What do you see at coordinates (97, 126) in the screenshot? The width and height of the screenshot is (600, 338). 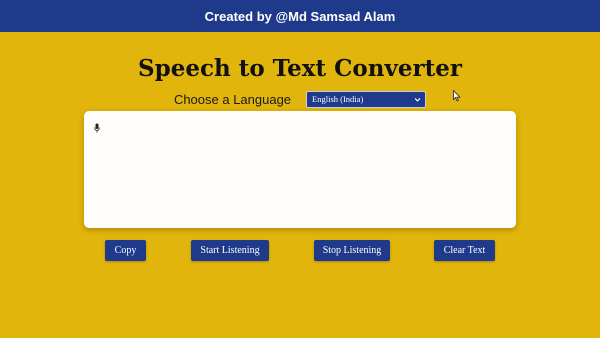 I see `microphone-icon` at bounding box center [97, 126].